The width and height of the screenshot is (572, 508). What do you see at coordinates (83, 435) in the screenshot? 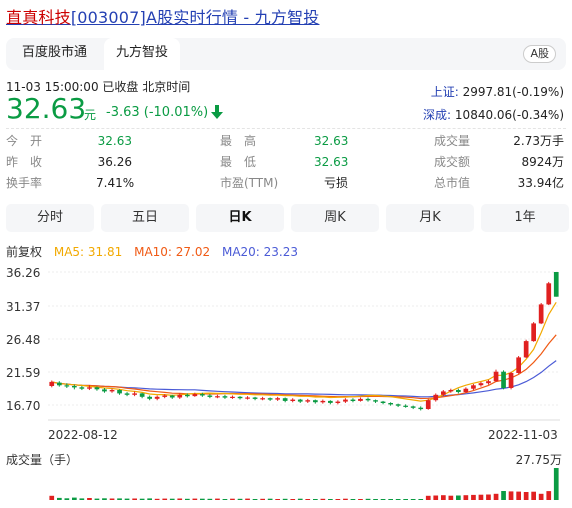
I see `x-tick-label: 2022-08-12` at bounding box center [83, 435].